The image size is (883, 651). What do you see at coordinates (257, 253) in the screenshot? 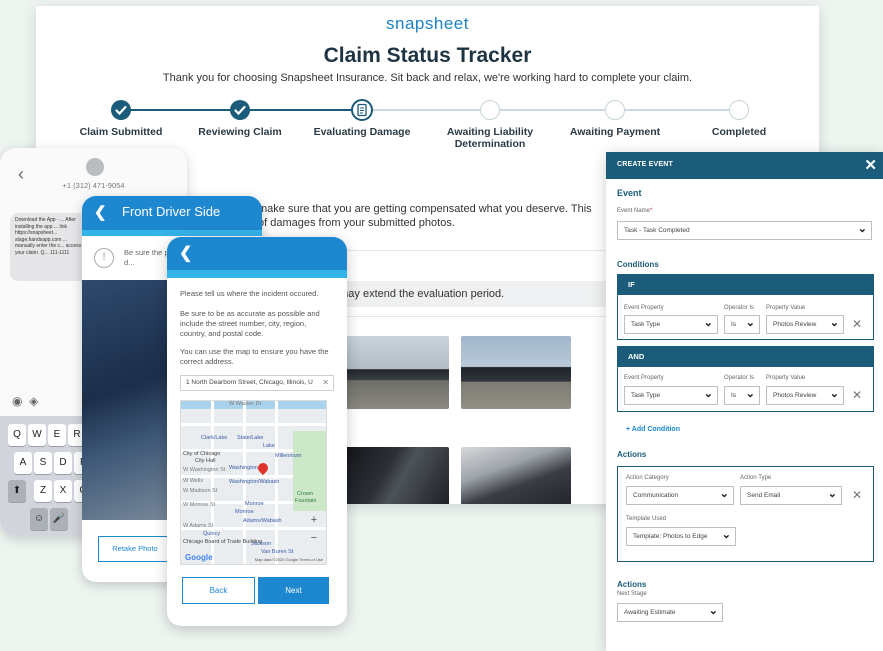
I see `location-header: ❮` at bounding box center [257, 253].